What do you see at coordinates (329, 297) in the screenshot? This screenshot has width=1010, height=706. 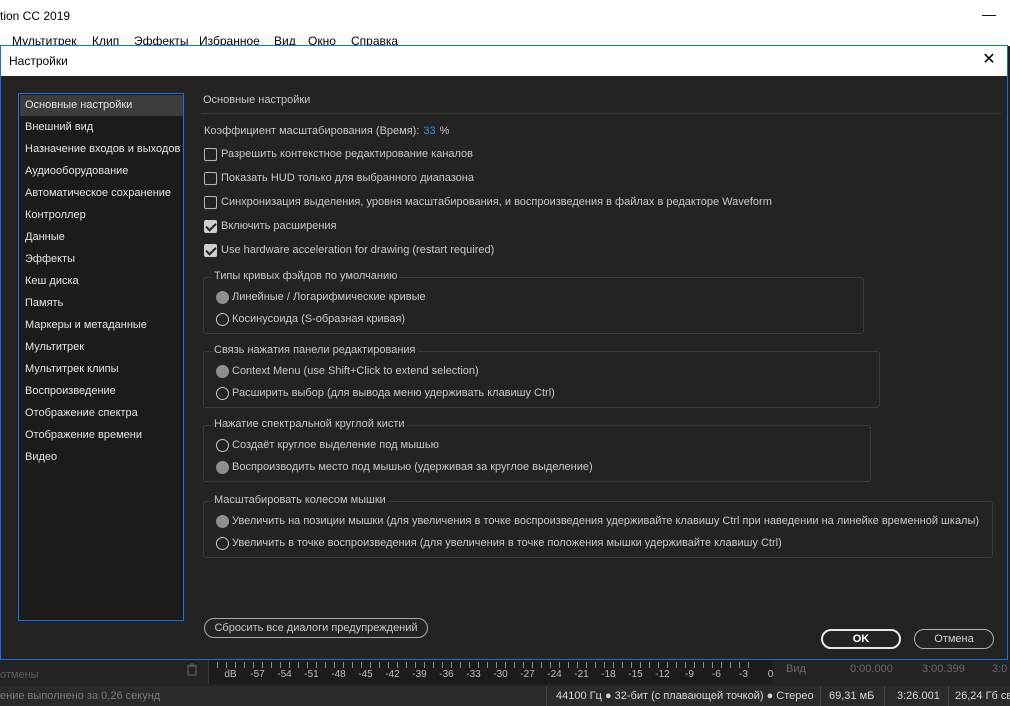 I see `radio-label: Линейные / Логарифмические кривые` at bounding box center [329, 297].